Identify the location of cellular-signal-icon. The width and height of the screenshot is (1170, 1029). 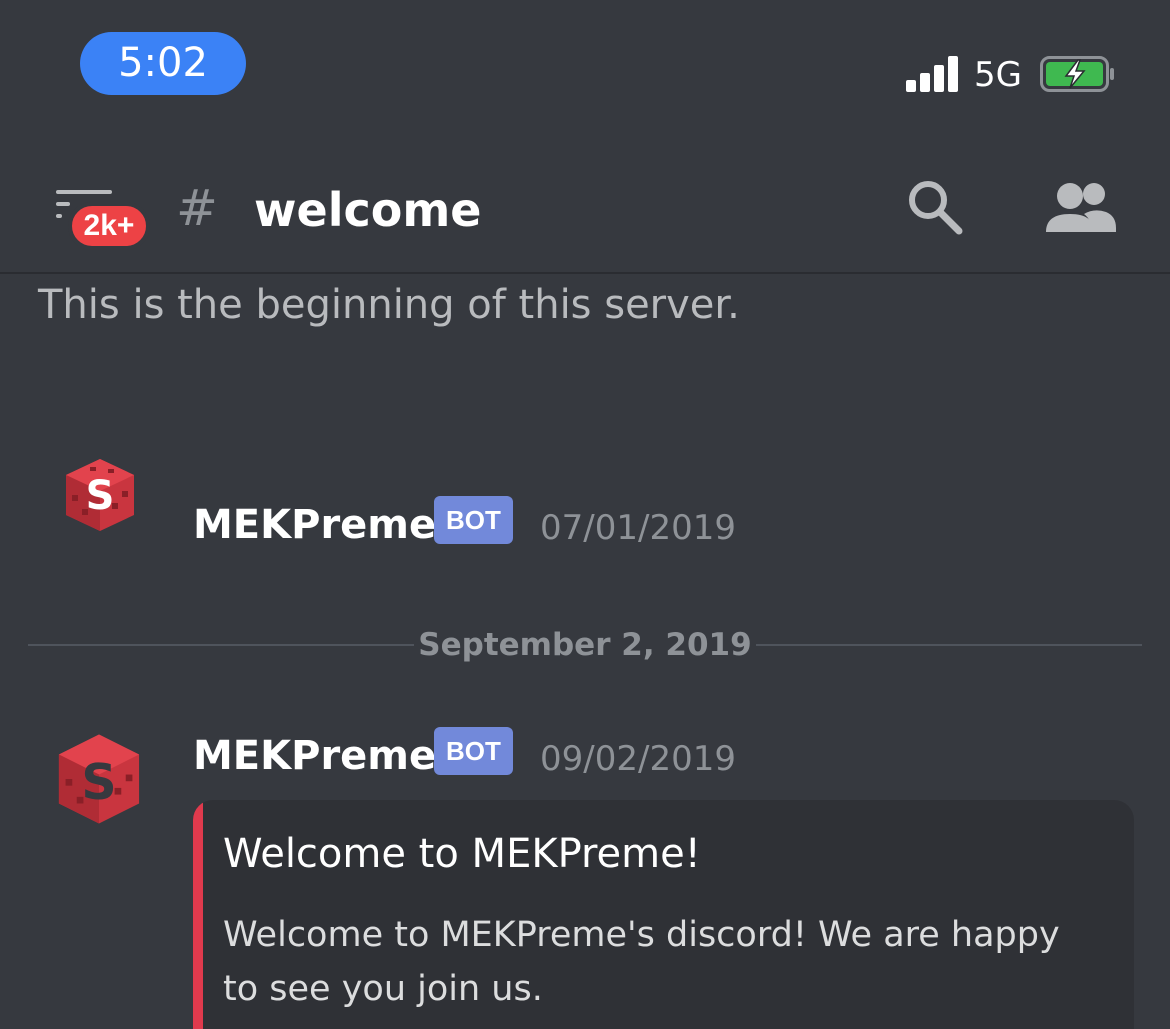
(932, 74).